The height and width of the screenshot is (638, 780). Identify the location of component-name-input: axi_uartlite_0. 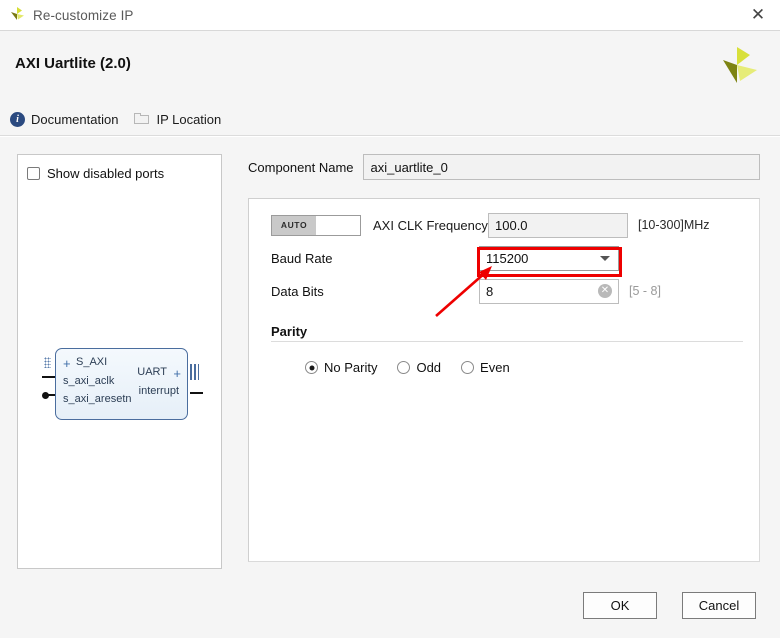
(561, 167).